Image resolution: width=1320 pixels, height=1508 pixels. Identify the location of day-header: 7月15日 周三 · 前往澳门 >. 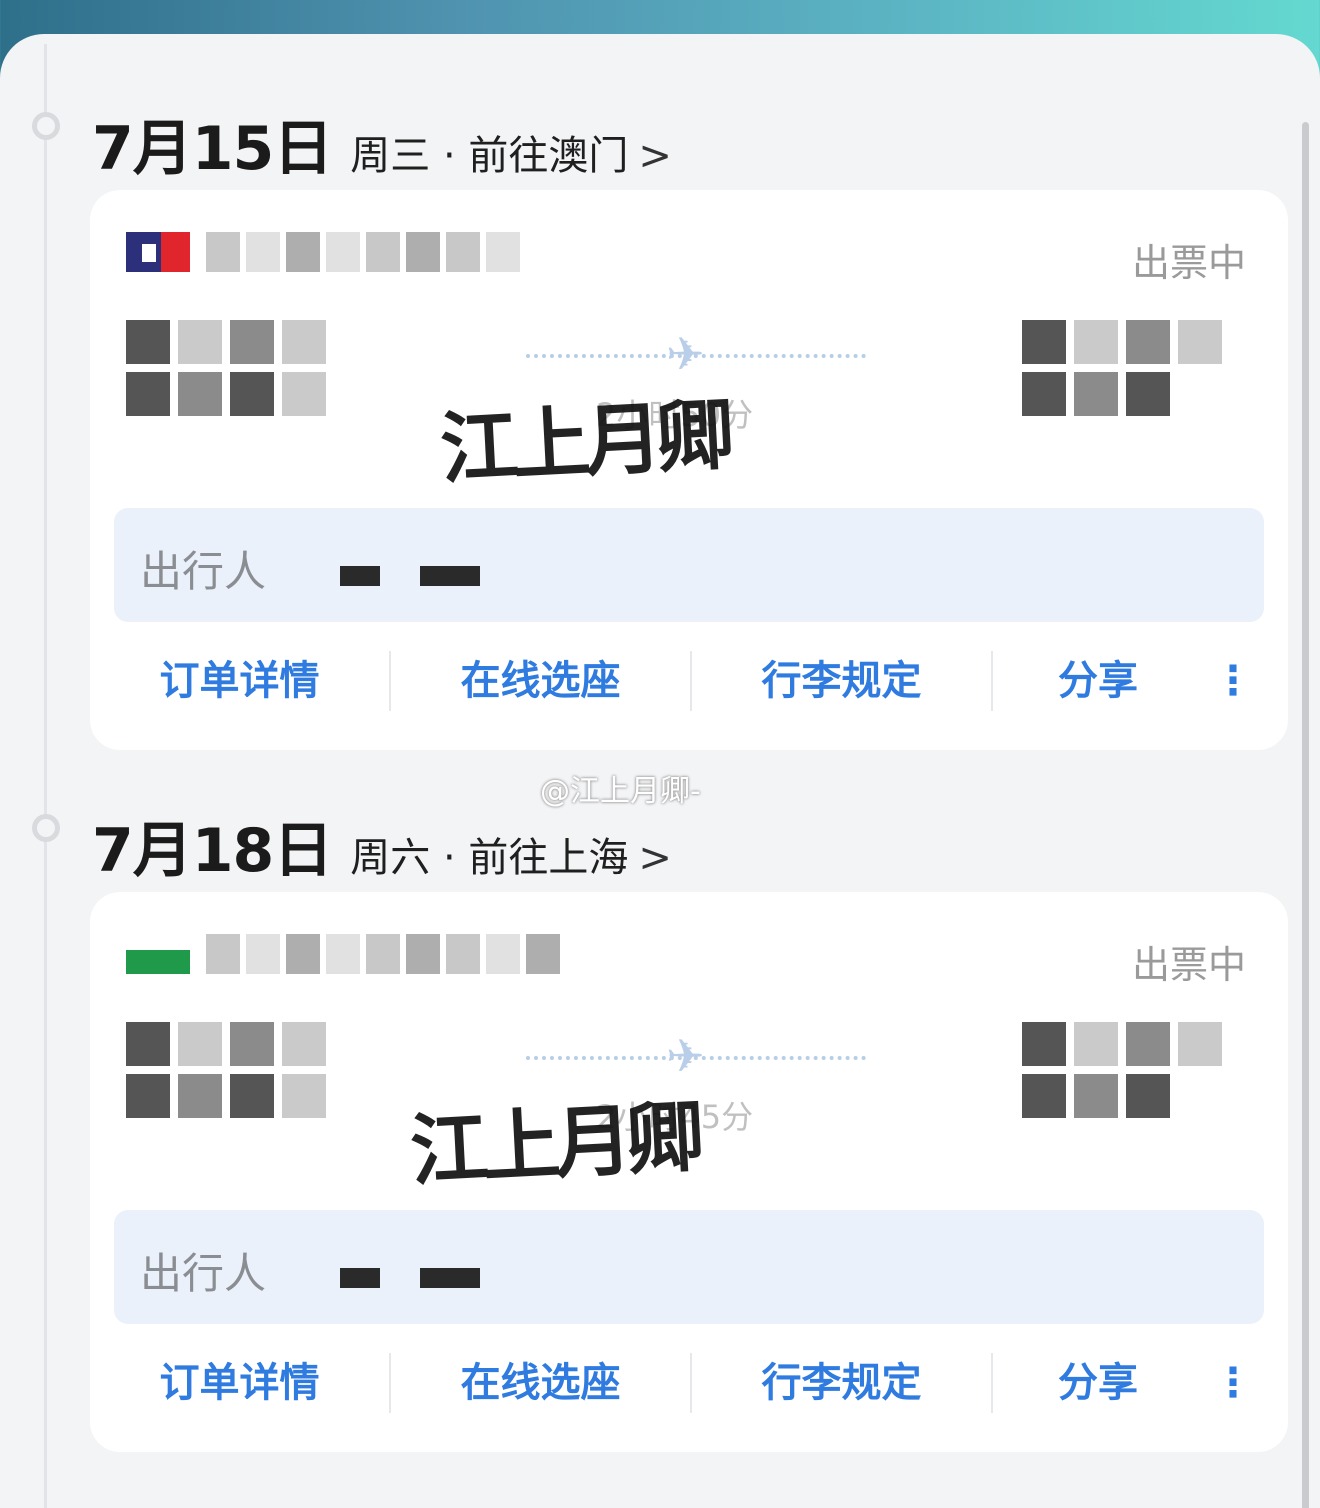
(382, 143).